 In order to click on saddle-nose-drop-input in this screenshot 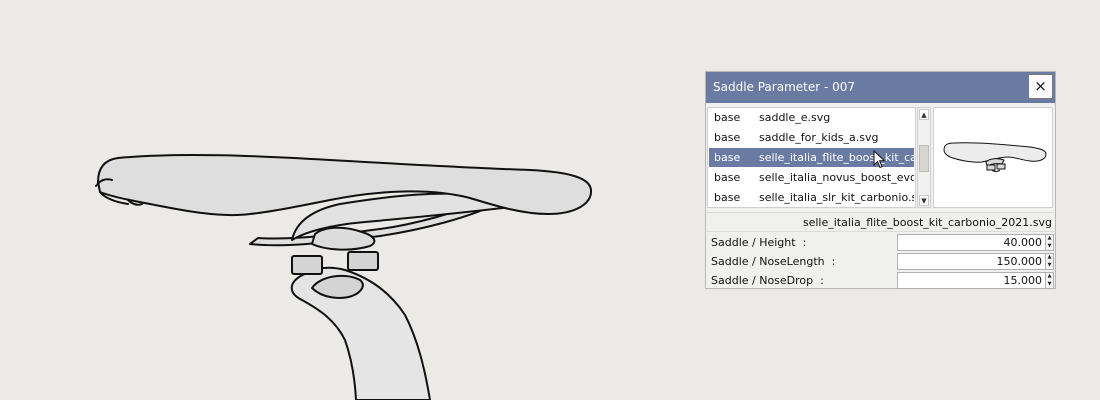, I will do `click(971, 280)`.